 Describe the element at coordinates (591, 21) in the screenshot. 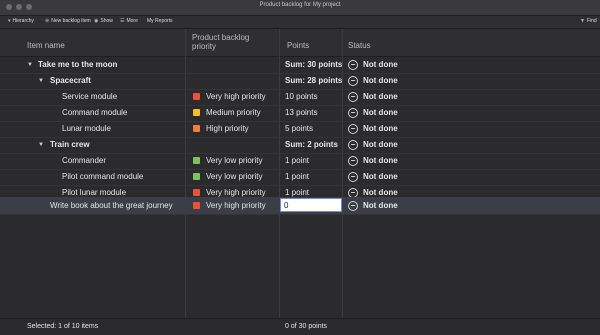

I see `find-label: Find` at that location.